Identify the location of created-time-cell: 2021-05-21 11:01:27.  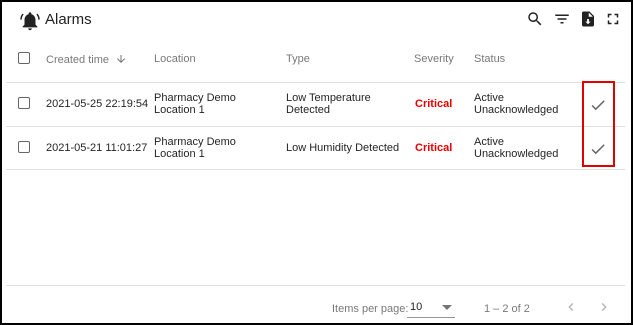
(97, 148).